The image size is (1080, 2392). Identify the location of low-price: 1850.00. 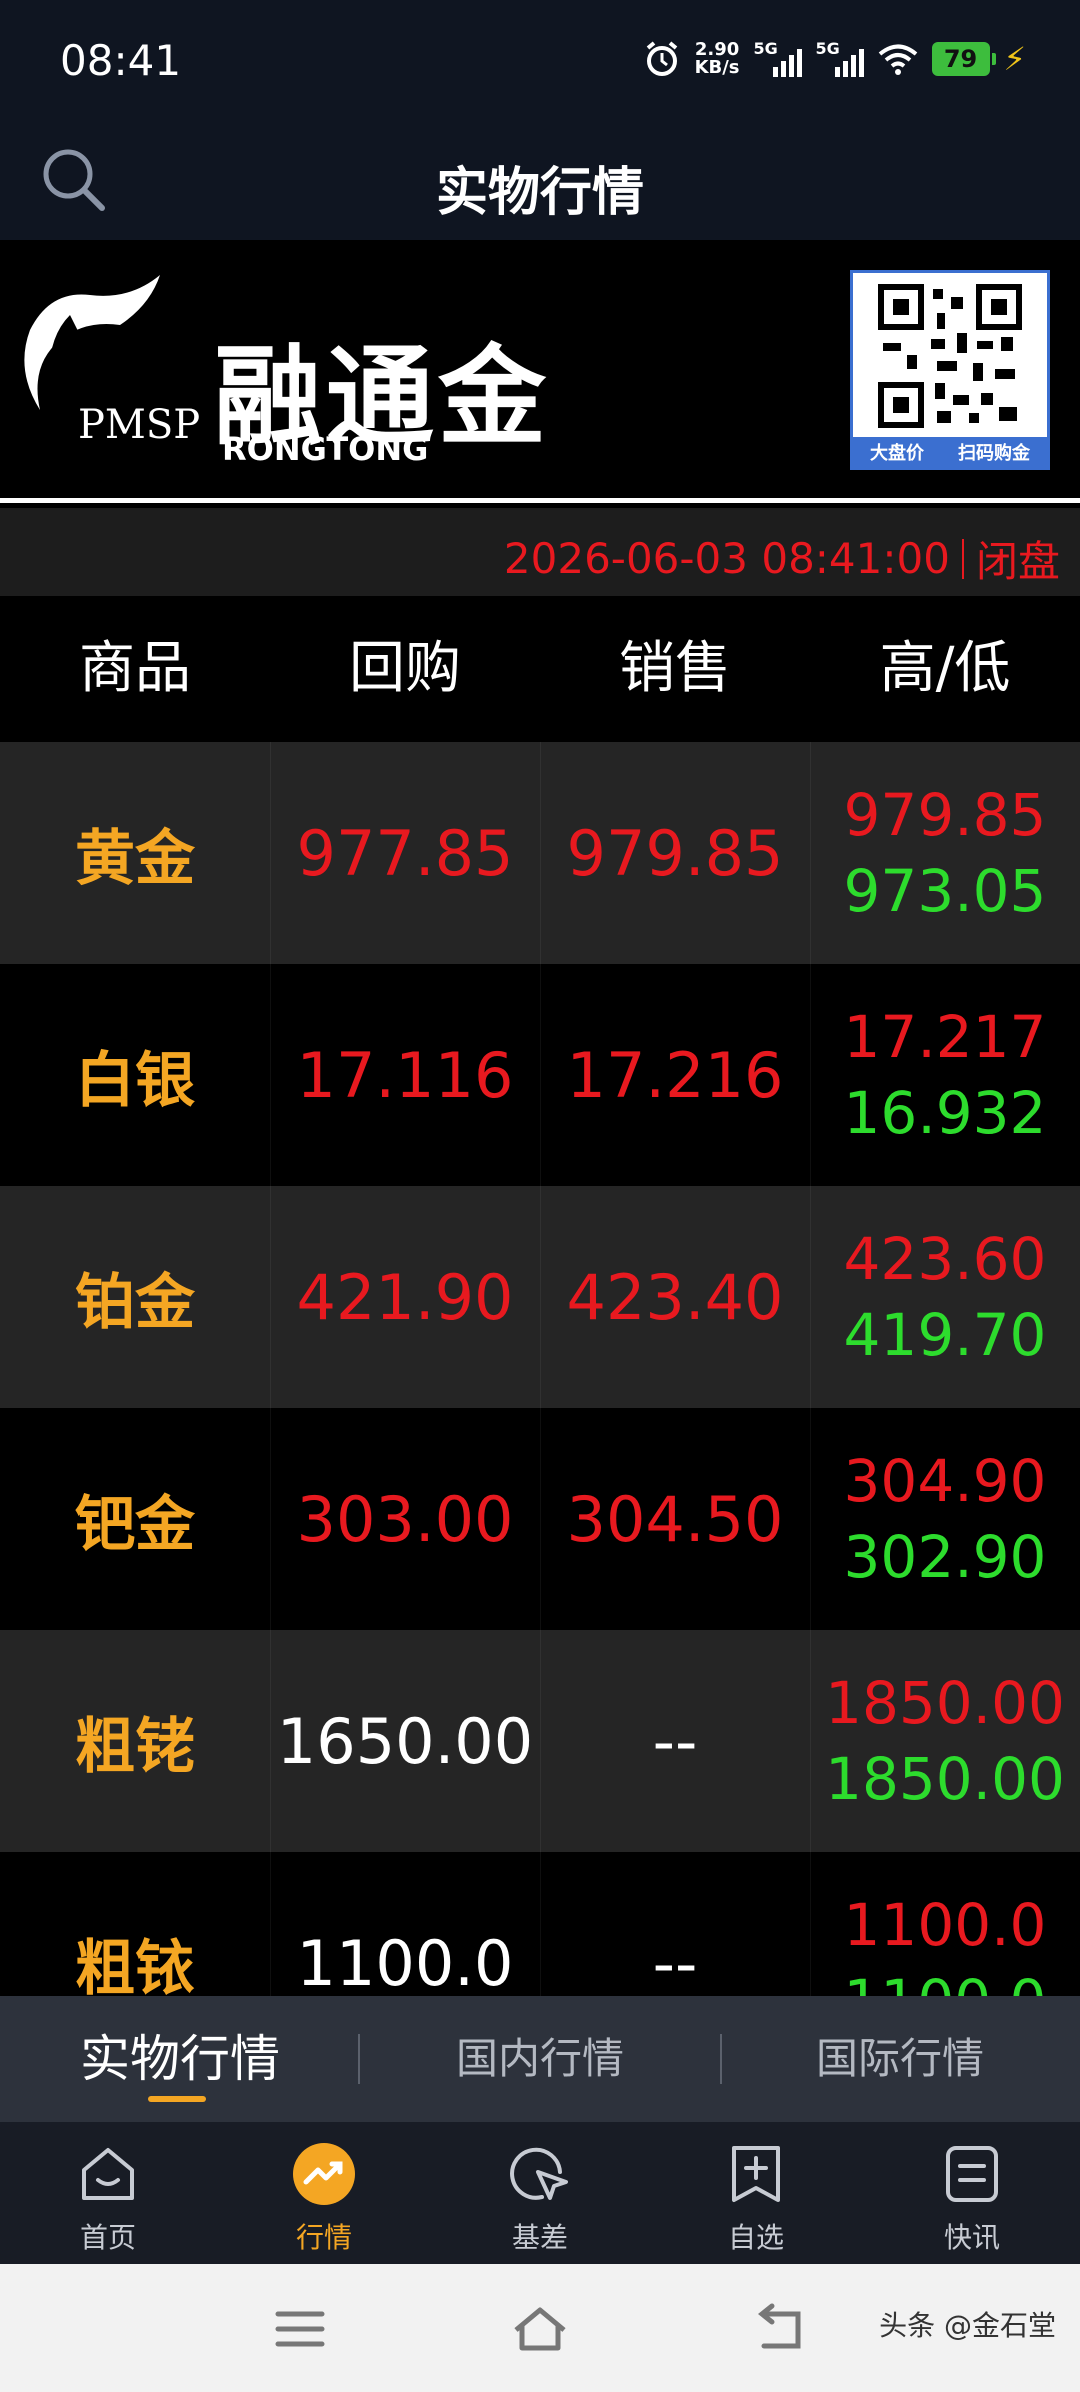
(945, 1779).